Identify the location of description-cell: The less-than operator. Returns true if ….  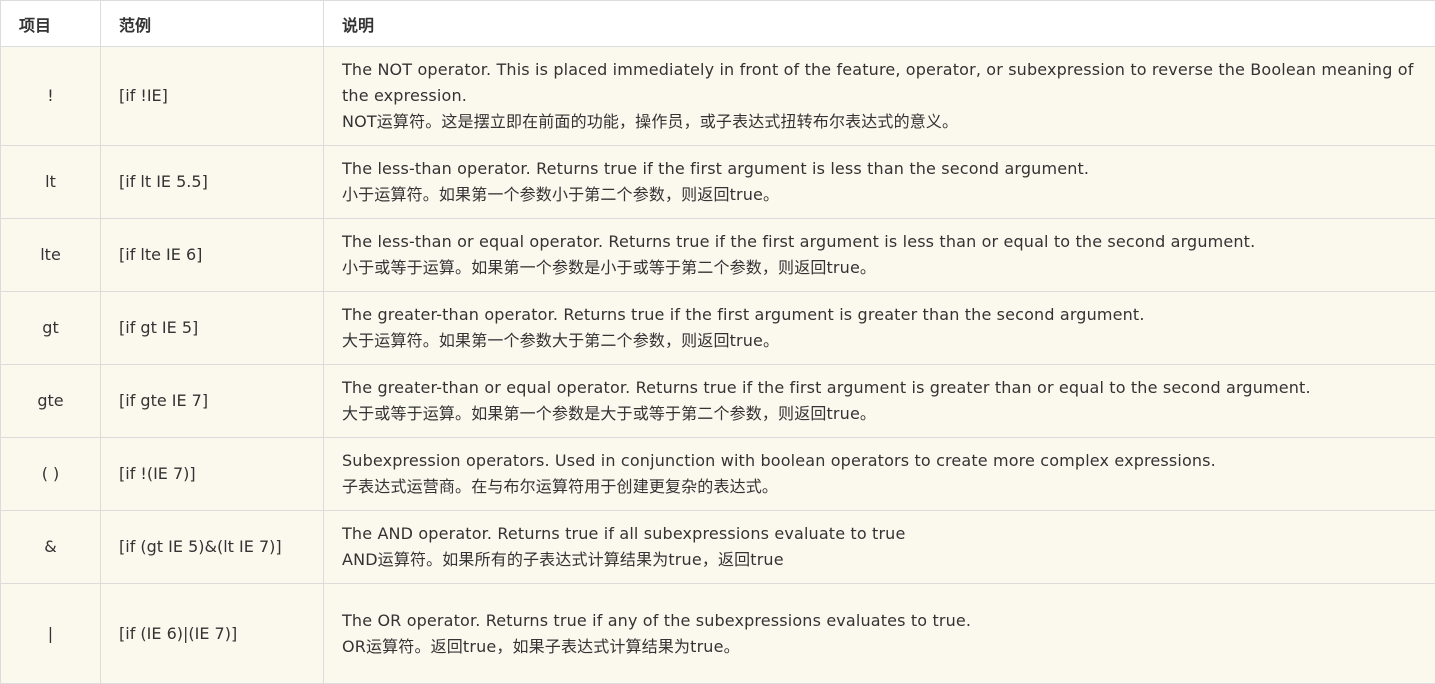
(879, 182).